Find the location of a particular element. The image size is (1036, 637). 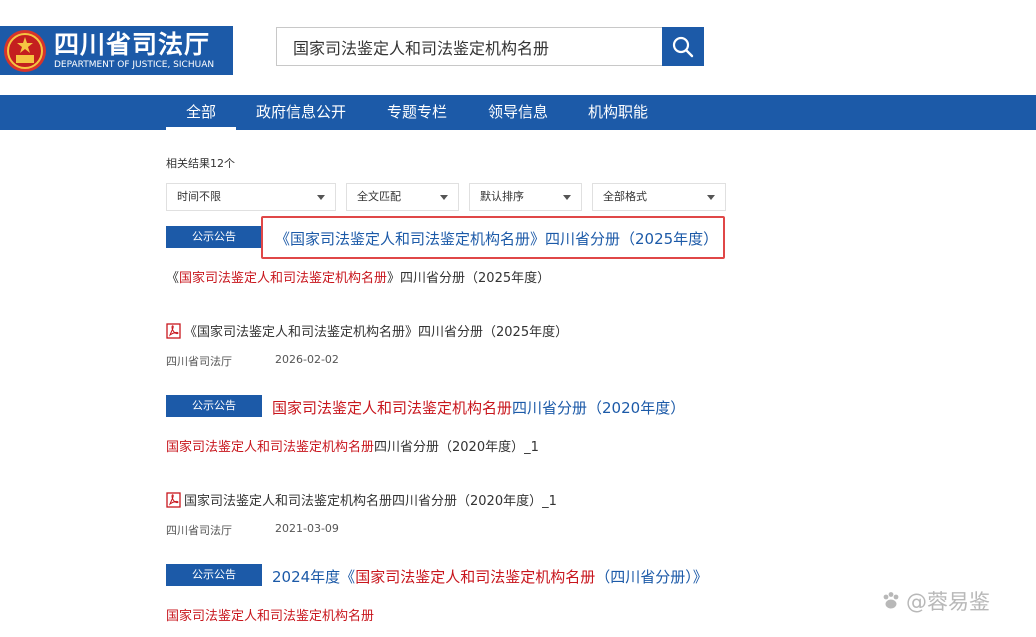

nav-tab-leaders: 领导信息 is located at coordinates (518, 112).